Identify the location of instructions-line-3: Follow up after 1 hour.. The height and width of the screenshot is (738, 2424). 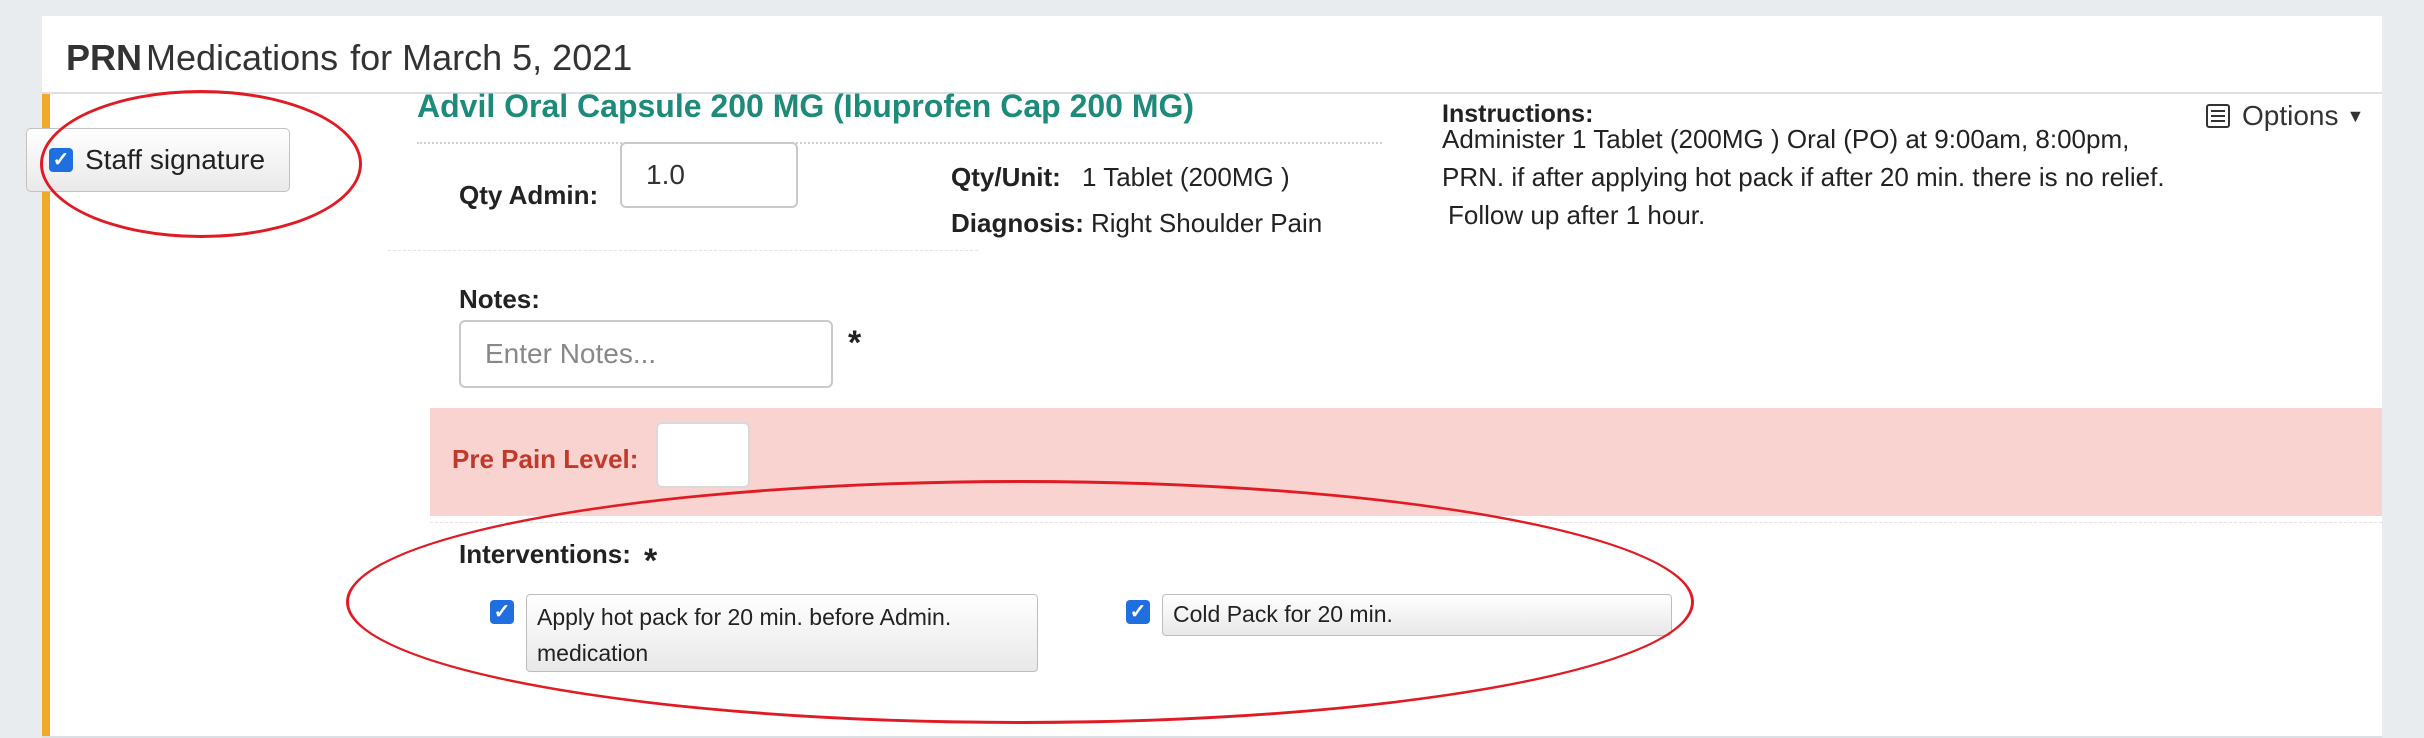
(1577, 215).